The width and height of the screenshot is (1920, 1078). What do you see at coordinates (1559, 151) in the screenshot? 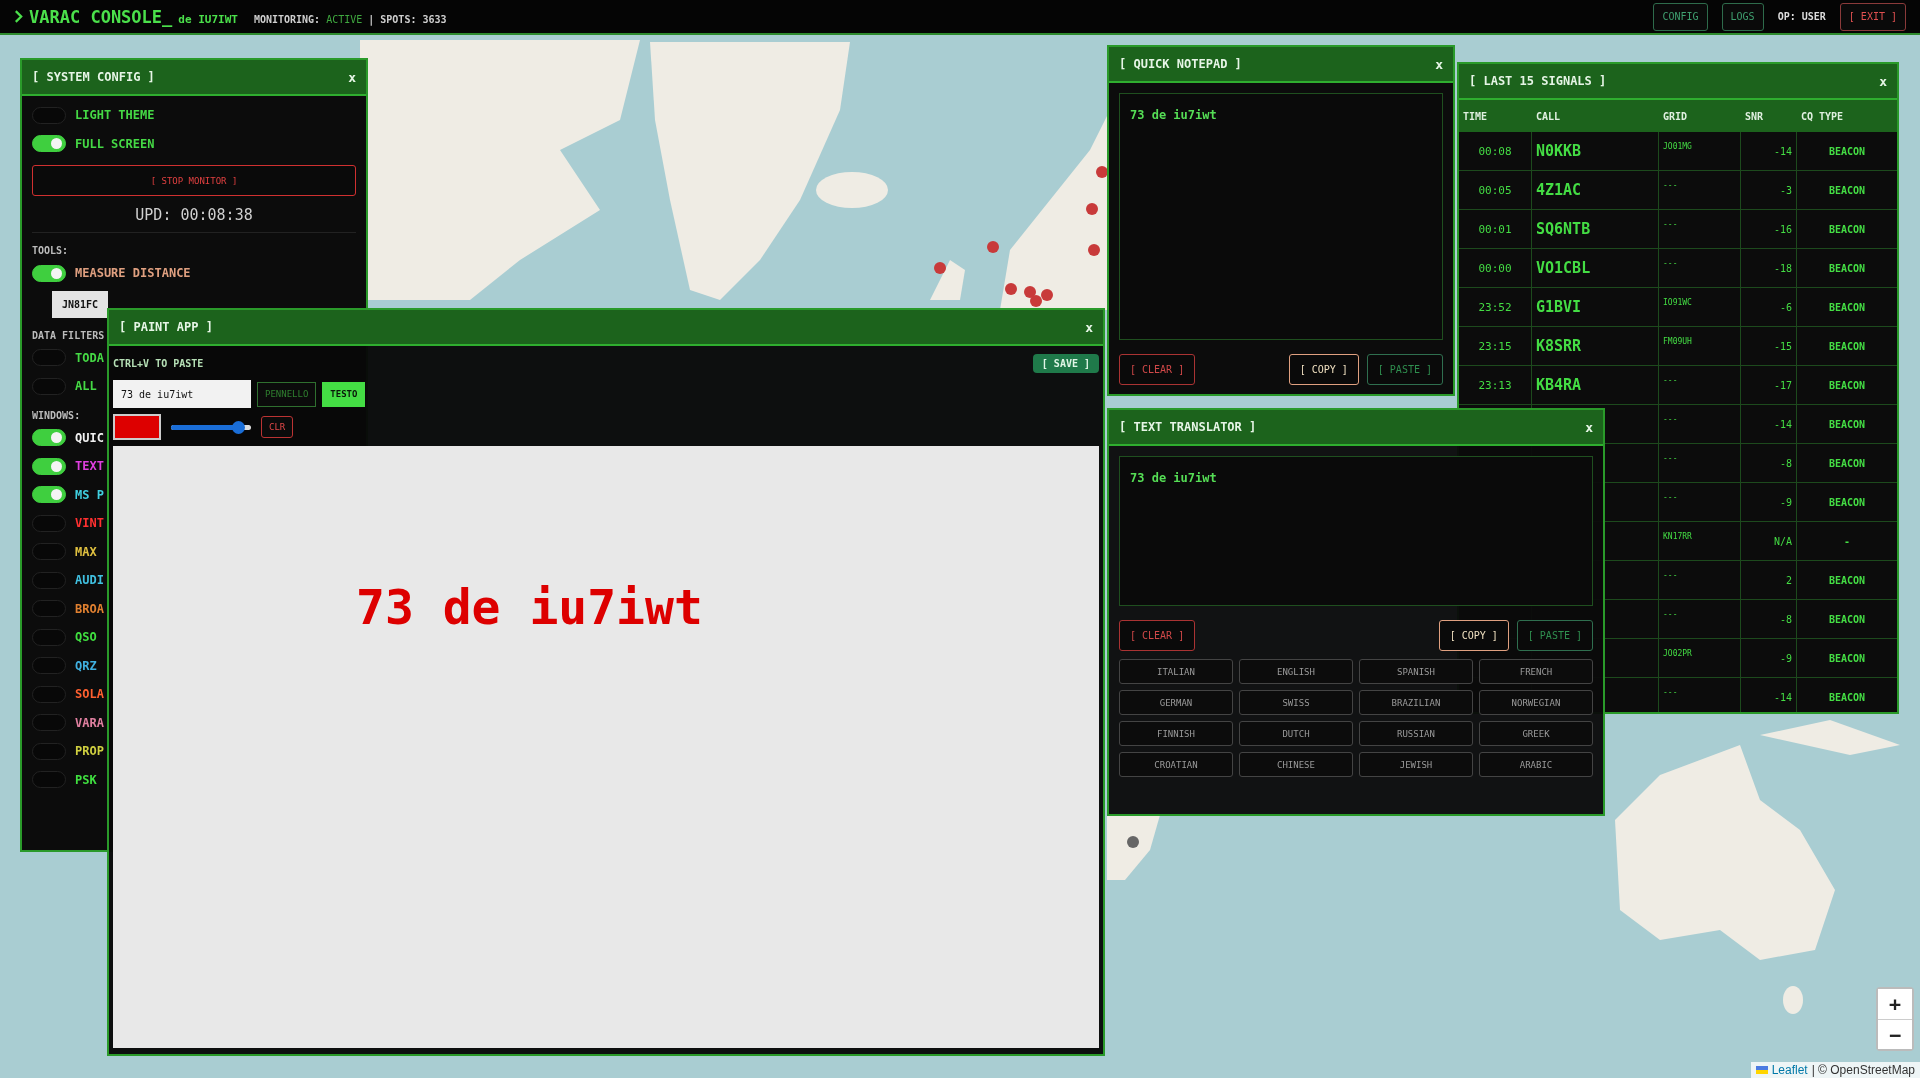
I see `callsign-cell: N0KKB` at bounding box center [1559, 151].